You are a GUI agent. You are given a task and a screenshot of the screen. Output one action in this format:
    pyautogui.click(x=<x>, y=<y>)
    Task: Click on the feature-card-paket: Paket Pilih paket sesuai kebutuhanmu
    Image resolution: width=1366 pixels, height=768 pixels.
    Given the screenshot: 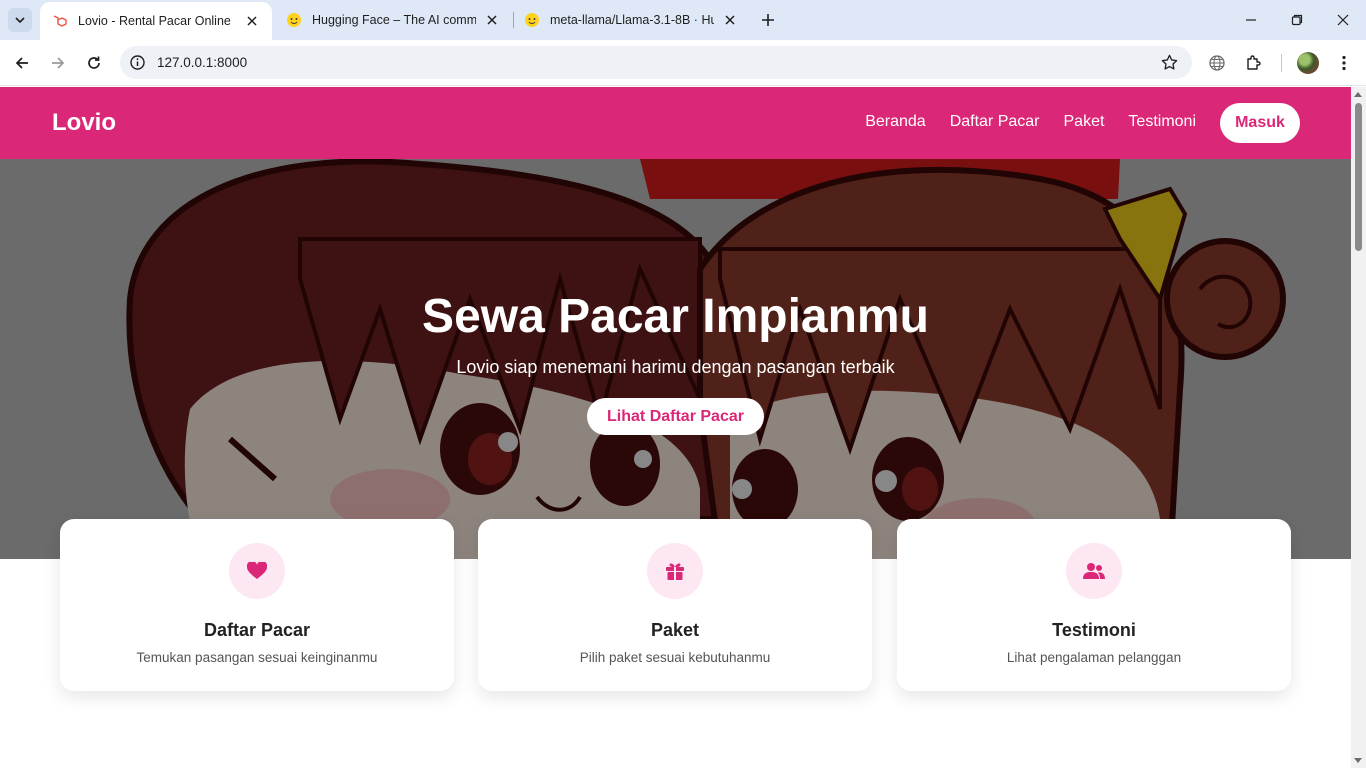 What is the action you would take?
    pyautogui.click(x=675, y=605)
    